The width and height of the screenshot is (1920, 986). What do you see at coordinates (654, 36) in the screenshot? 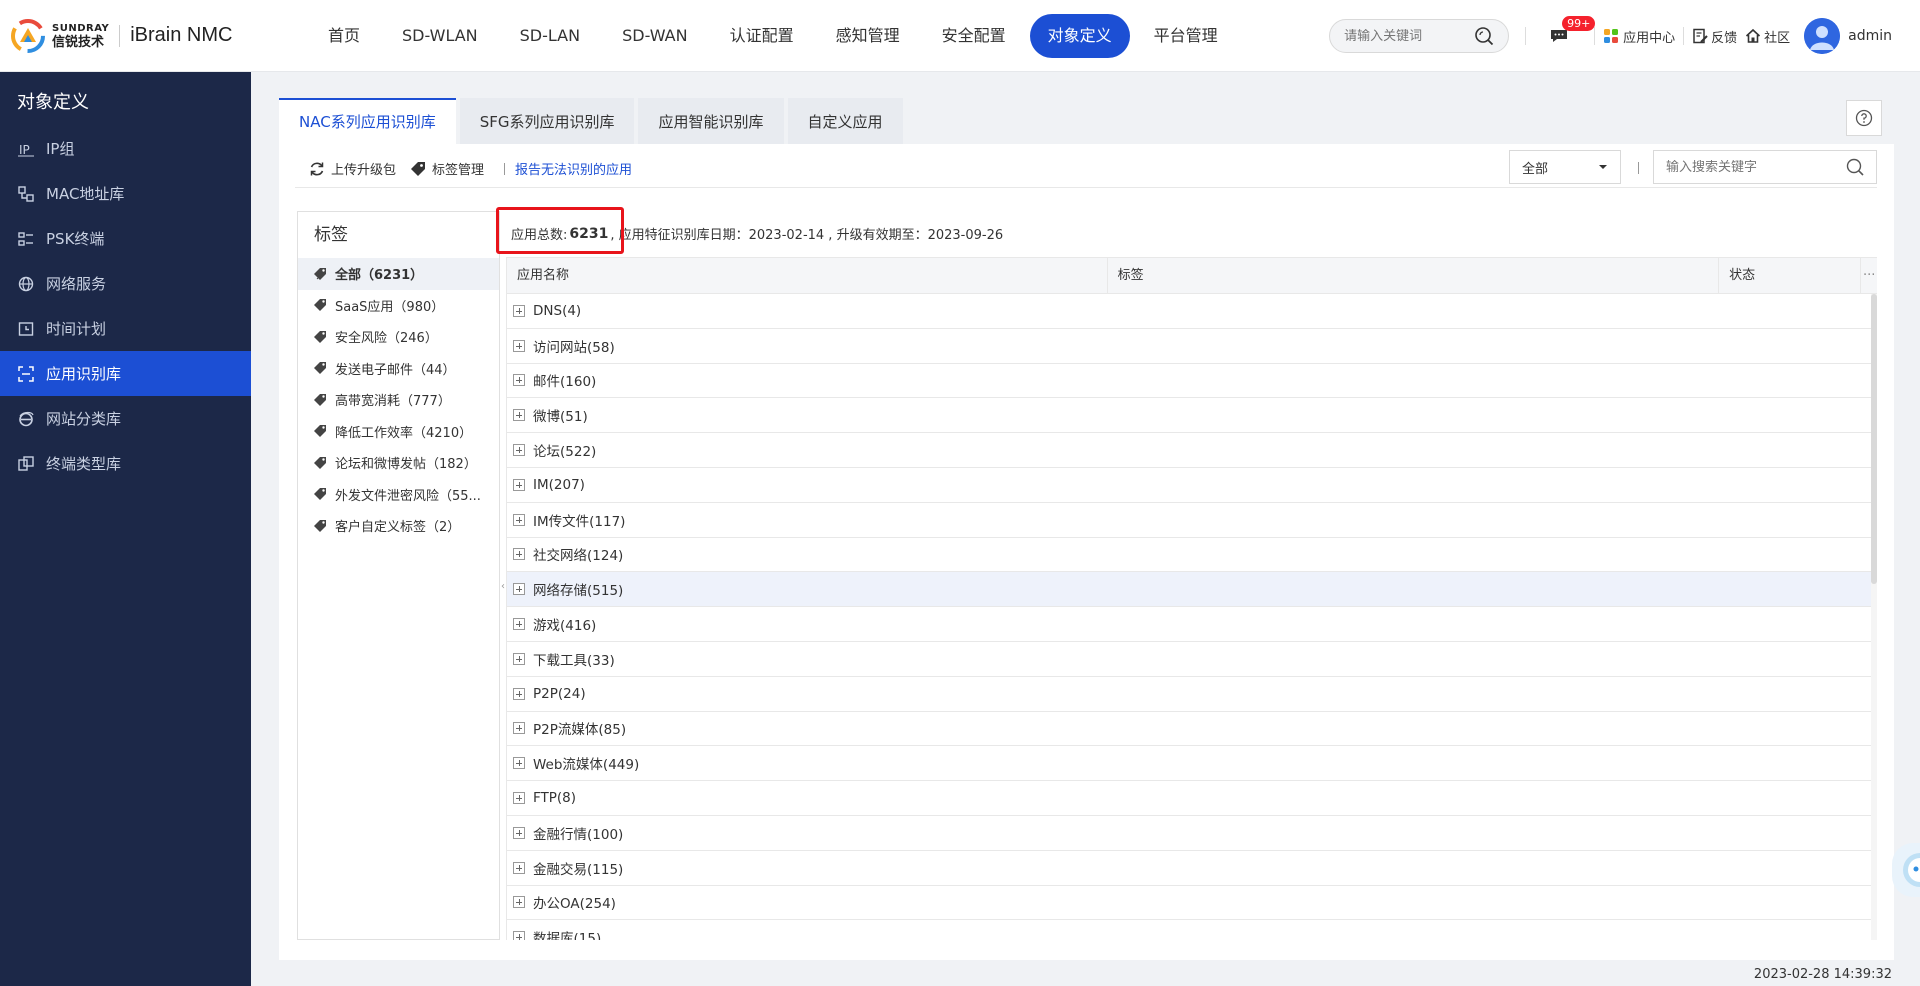
I see `nav-sd-wan: SD-WAN` at bounding box center [654, 36].